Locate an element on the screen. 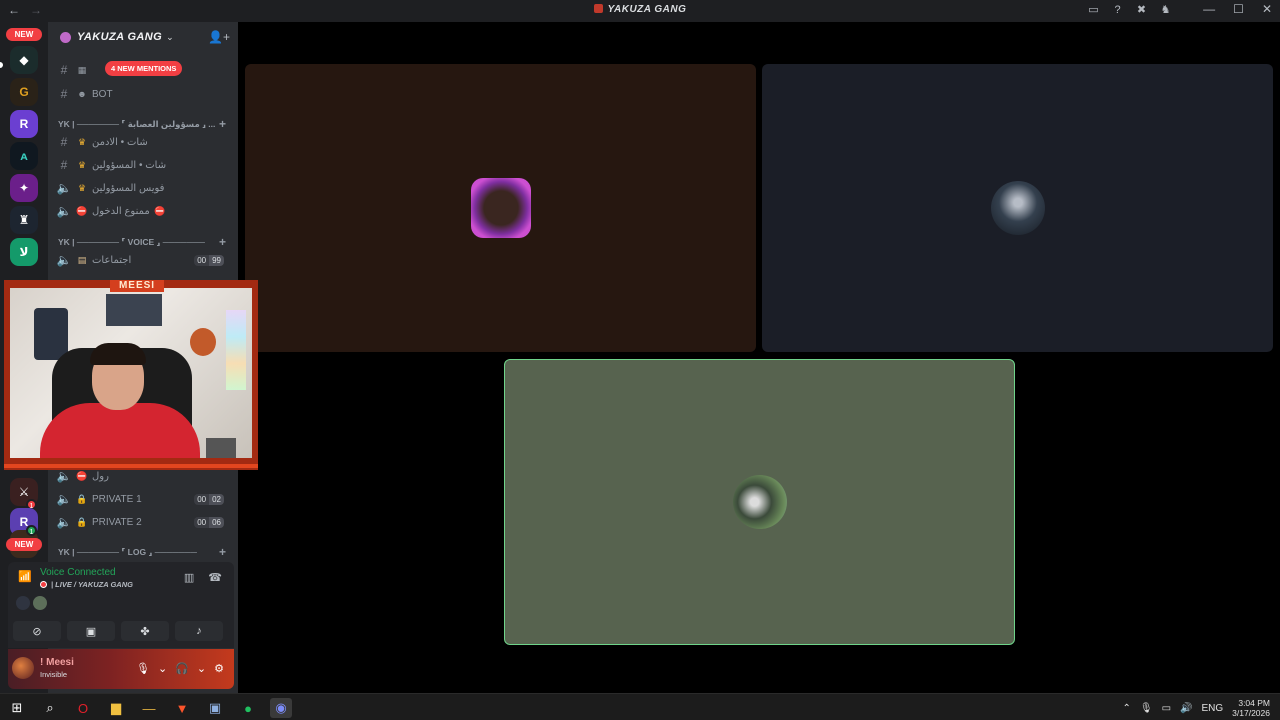  soundboard-button: ♪ is located at coordinates (199, 631).